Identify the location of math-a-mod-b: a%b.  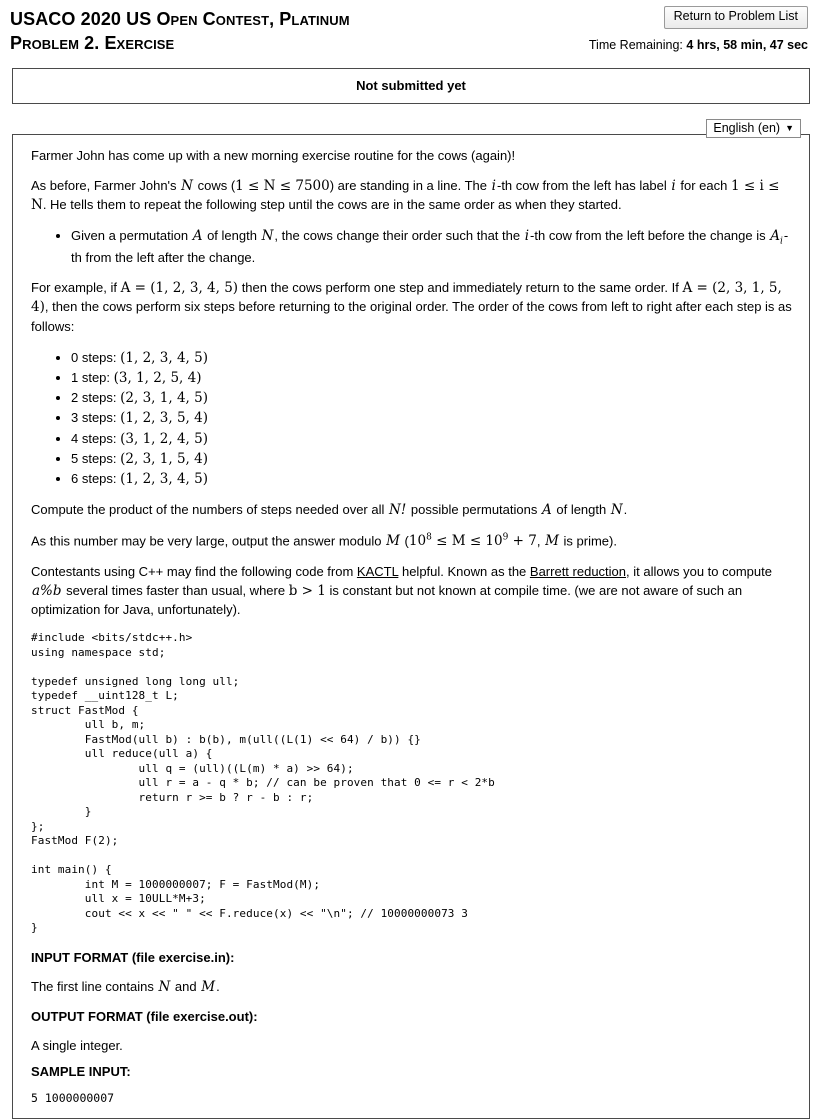
(47, 590).